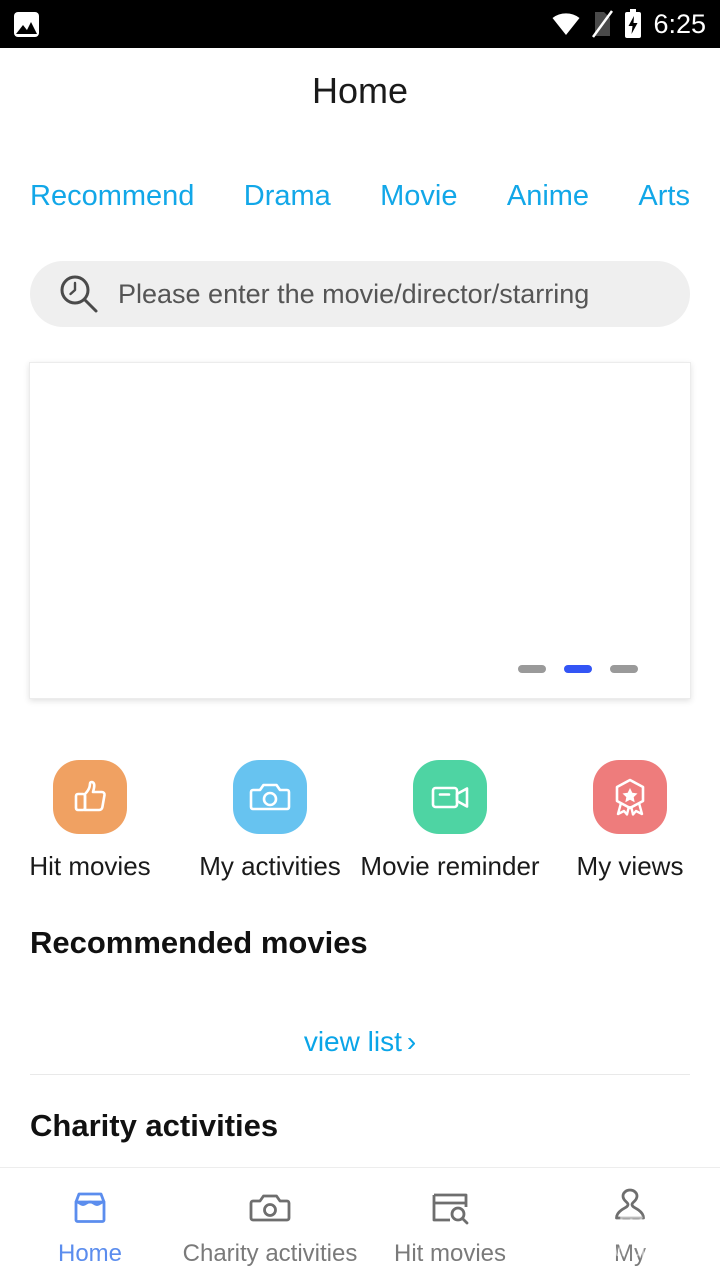  I want to click on nav-label-home: Home, so click(90, 1253).